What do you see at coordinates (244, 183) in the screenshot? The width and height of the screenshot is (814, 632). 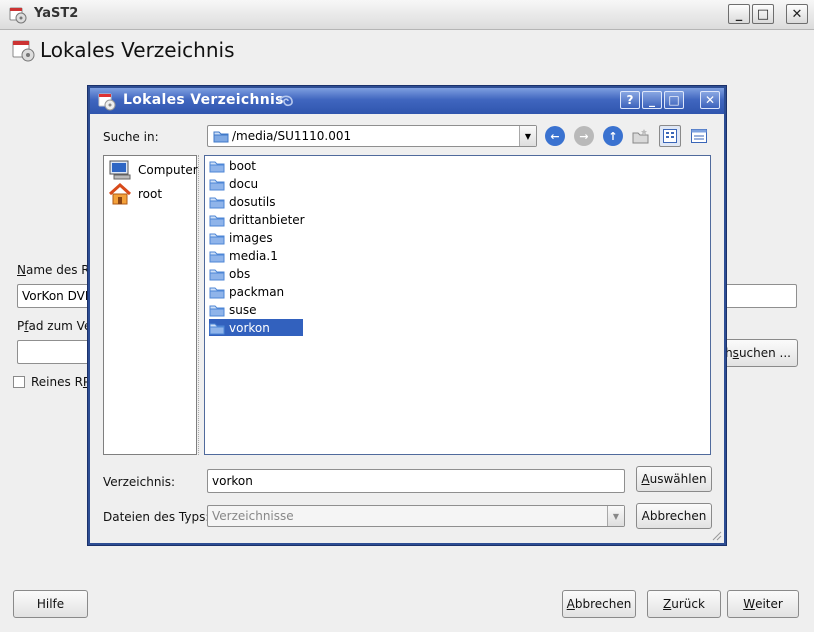 I see `file-name: docu` at bounding box center [244, 183].